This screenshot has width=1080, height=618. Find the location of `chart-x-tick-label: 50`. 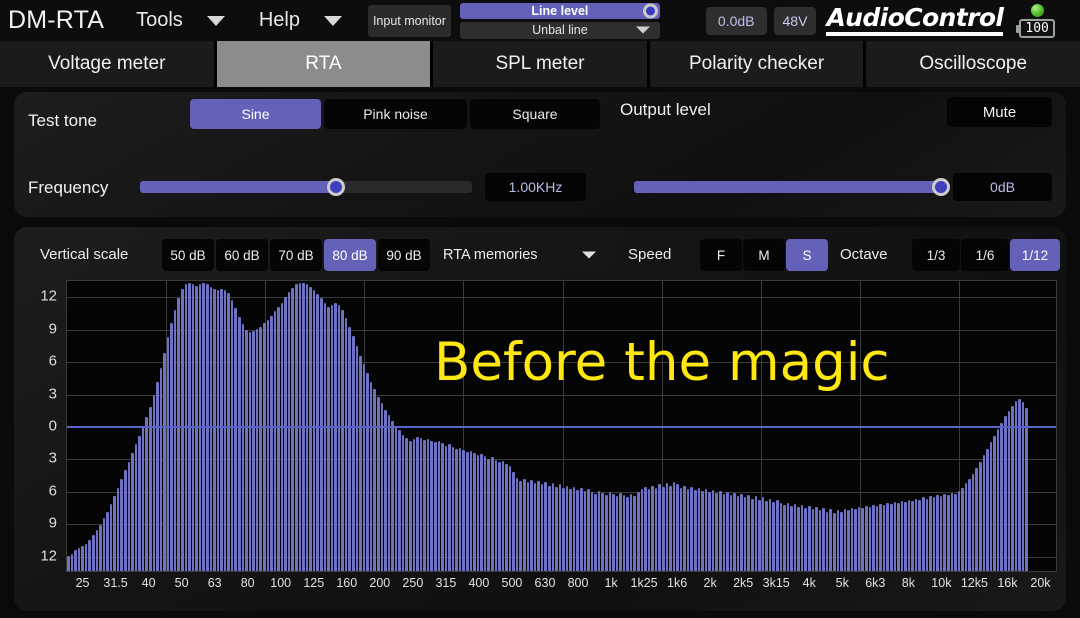

chart-x-tick-label: 50 is located at coordinates (181, 583).